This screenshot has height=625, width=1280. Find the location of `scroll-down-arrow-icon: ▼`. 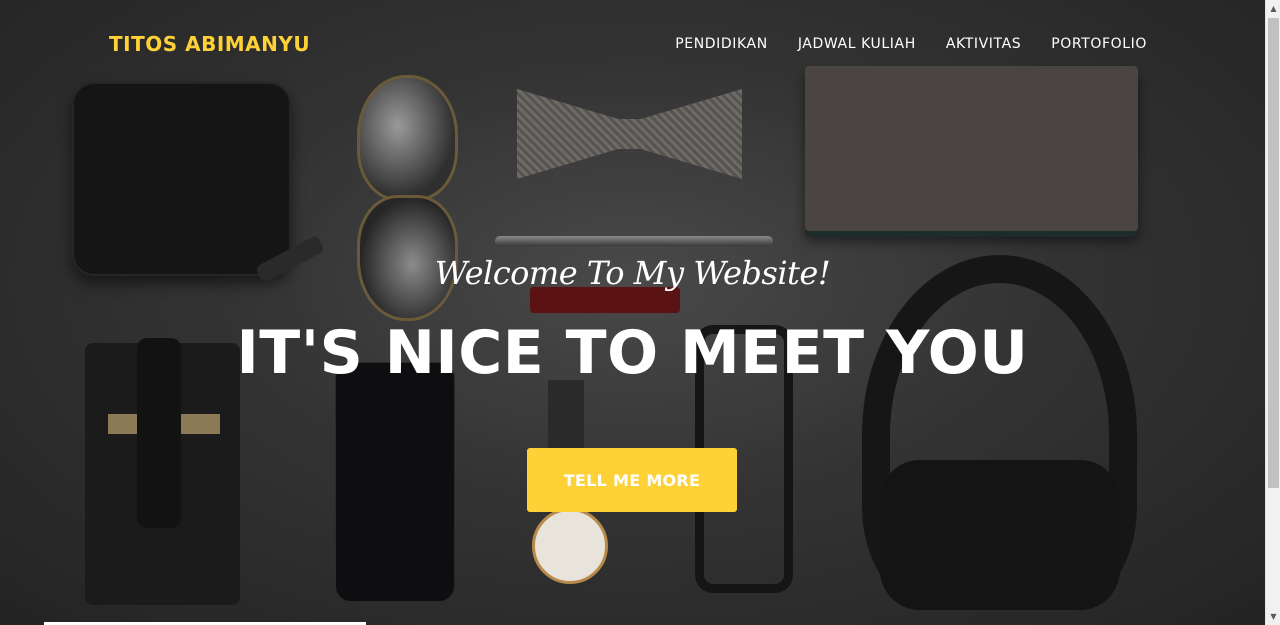

scroll-down-arrow-icon: ▼ is located at coordinates (1273, 616).